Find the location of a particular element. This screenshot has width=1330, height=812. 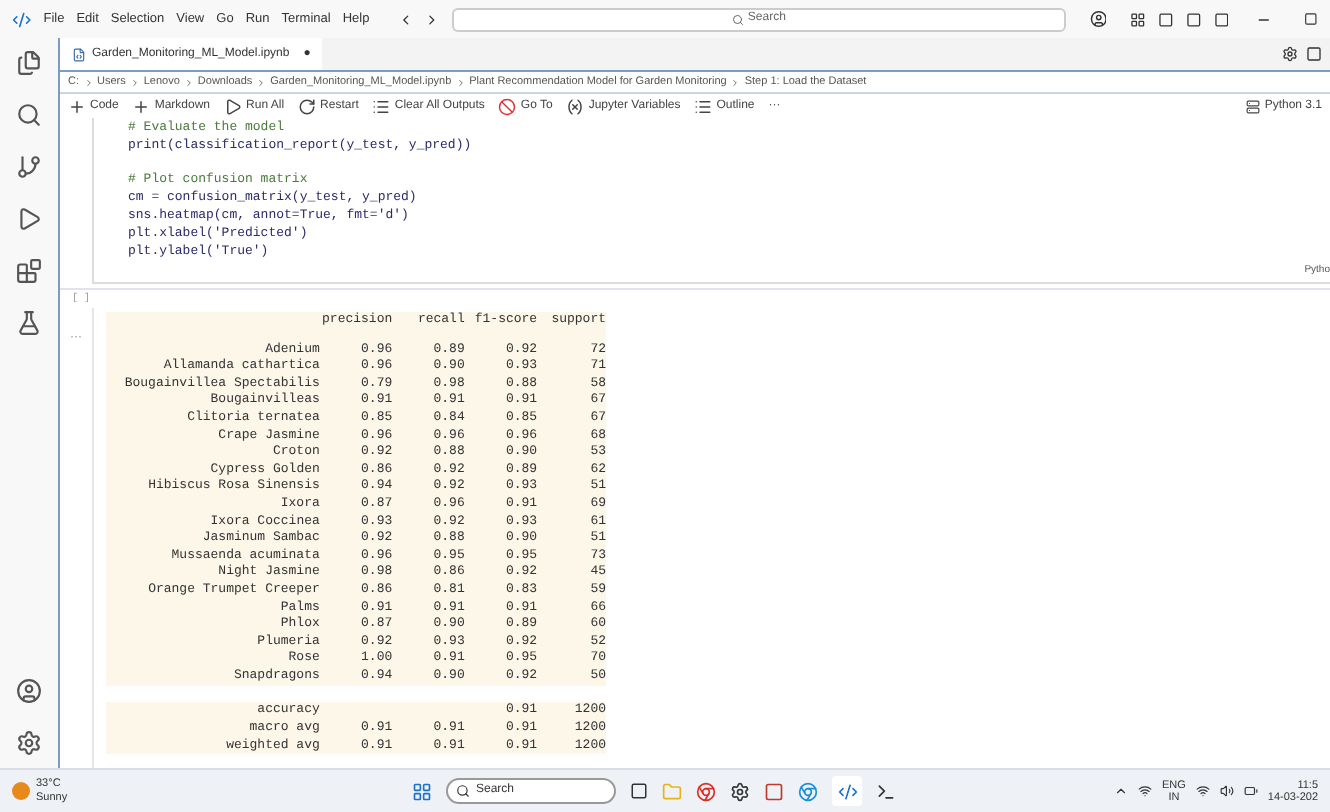

restore-icon is located at coordinates (1311, 19).